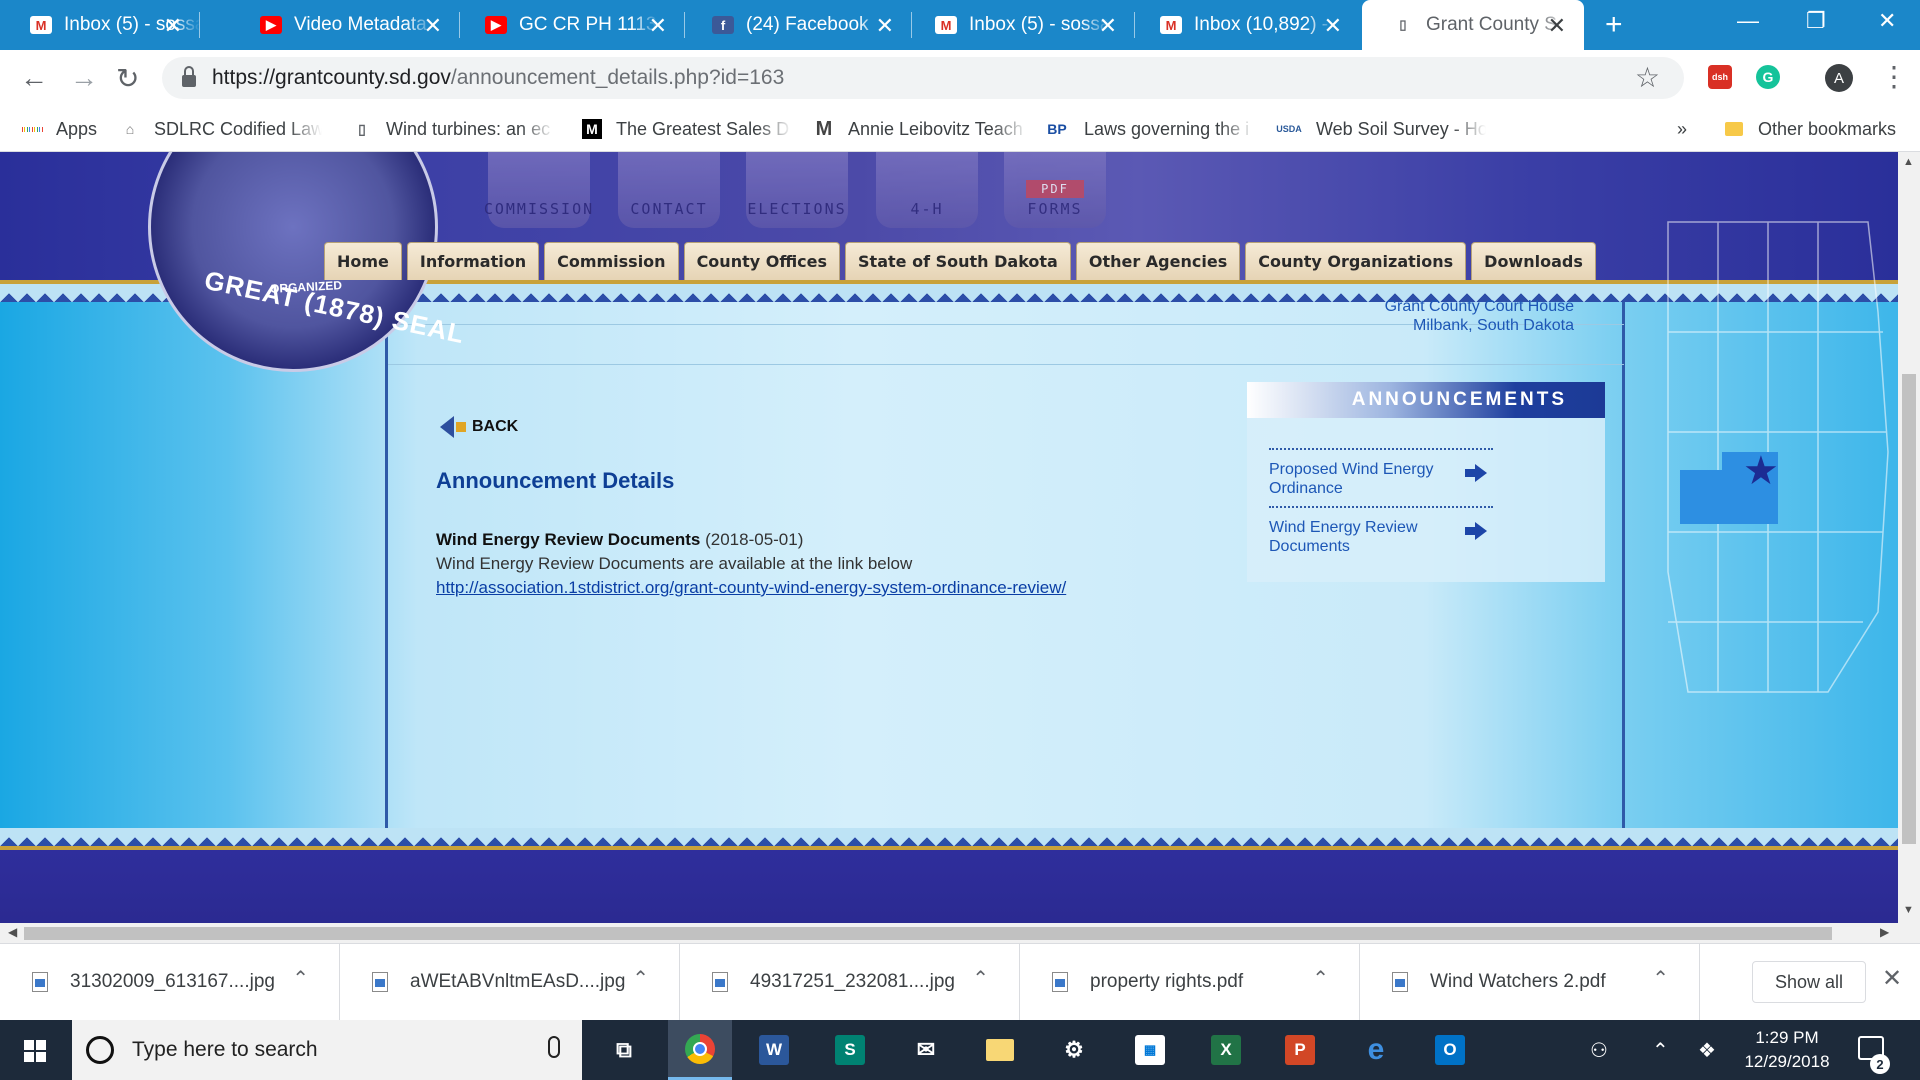 This screenshot has width=1920, height=1080. I want to click on vertical-scrollbar: ▲ ▼, so click(1909, 537).